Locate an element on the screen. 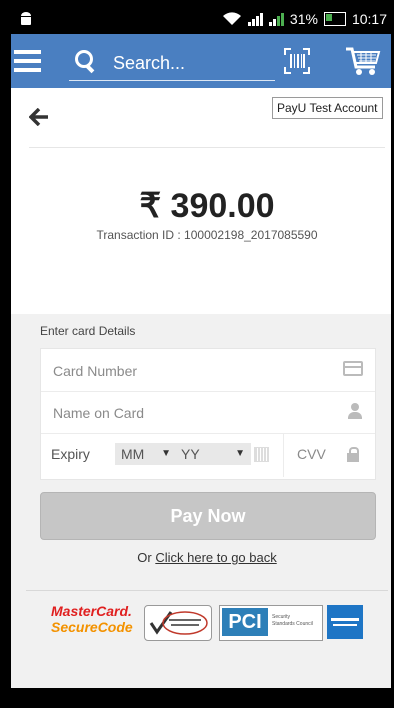 This screenshot has height=708, width=394. card-number-input is located at coordinates (188, 371).